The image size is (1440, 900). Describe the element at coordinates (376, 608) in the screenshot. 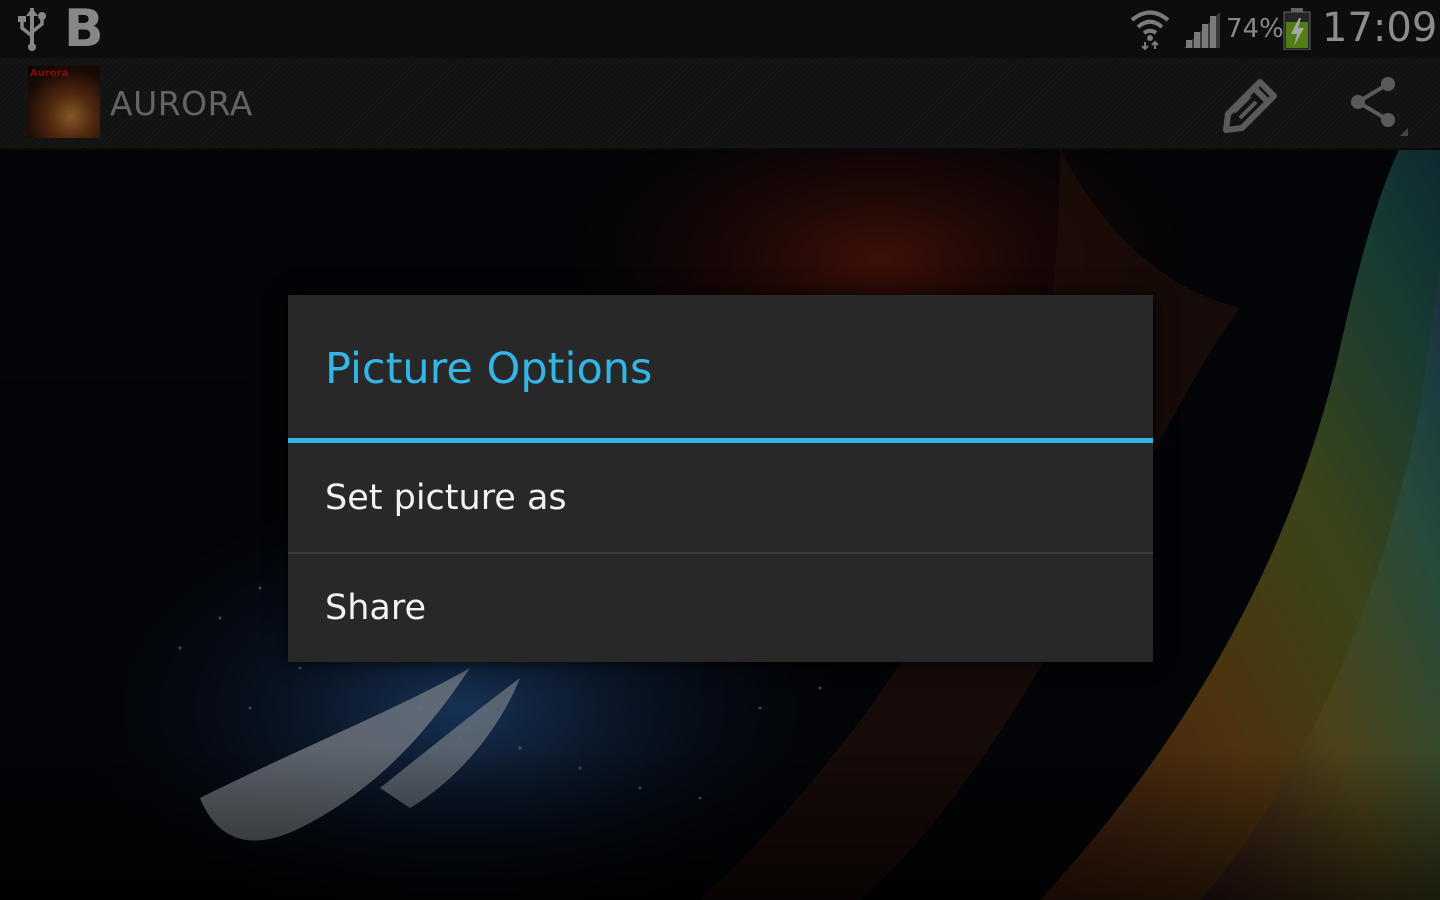

I see `share-label: Share` at that location.